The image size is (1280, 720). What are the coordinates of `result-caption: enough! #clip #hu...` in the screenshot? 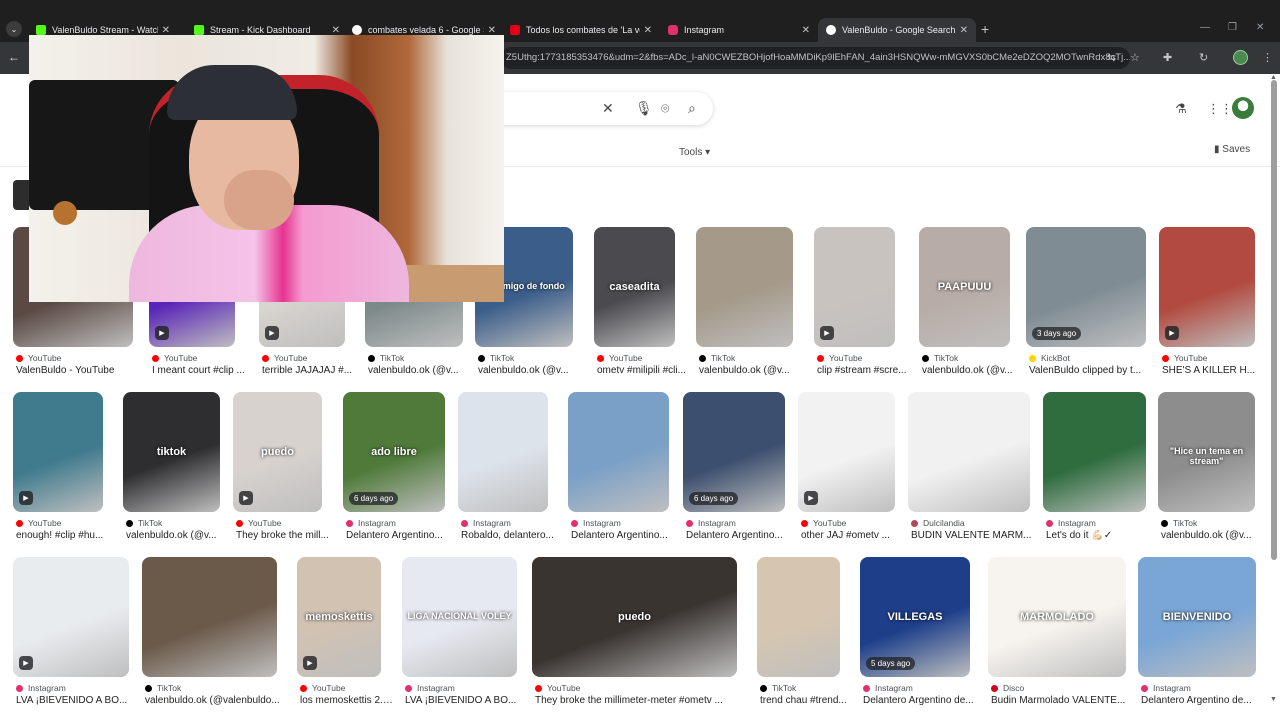 It's located at (66, 535).